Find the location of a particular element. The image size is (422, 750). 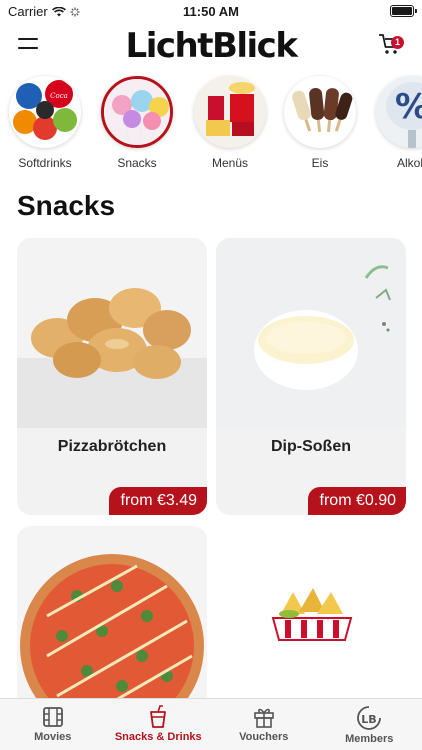

category-carousel: Coca Softdrinks Snacks Menüs Eis Alko is located at coordinates (211, 124).